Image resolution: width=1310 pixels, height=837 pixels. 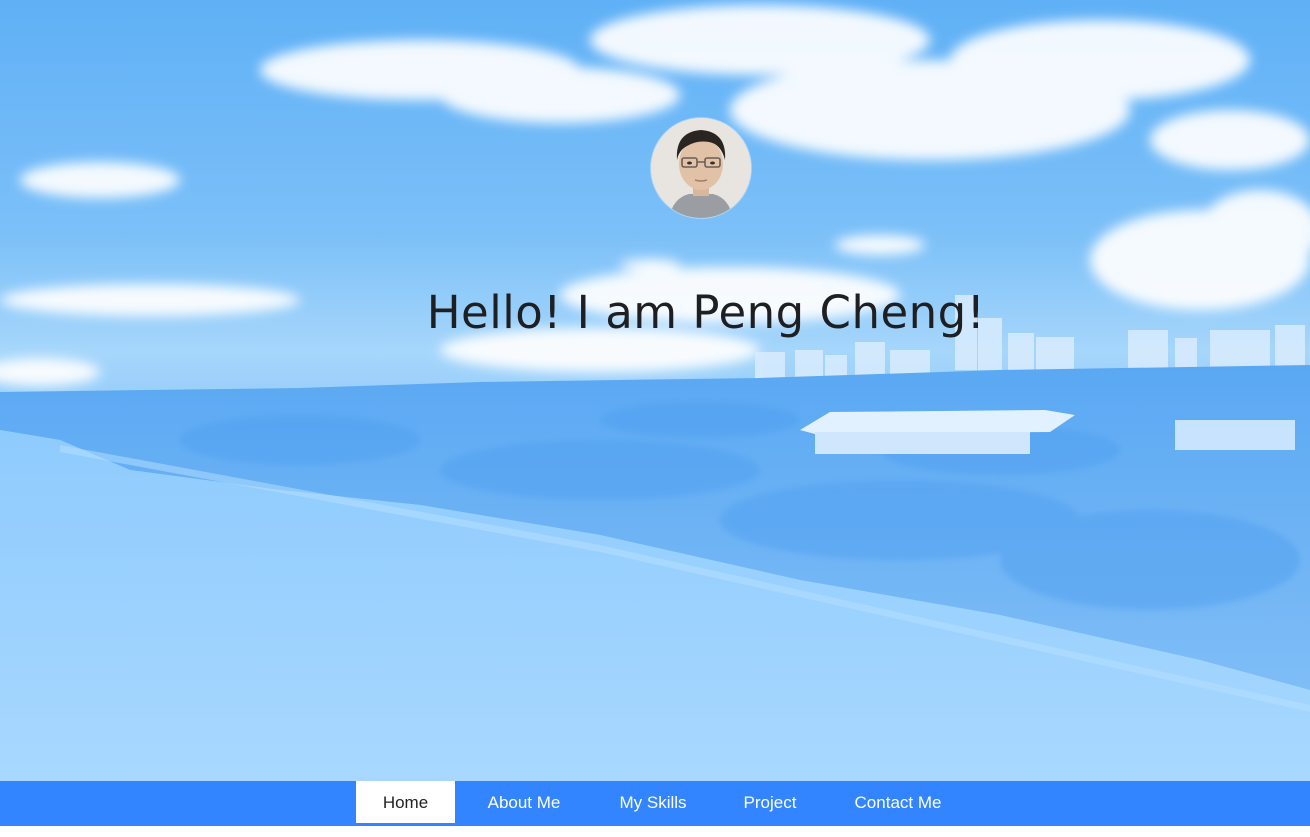 I want to click on profile-photo-icon, so click(x=701, y=168).